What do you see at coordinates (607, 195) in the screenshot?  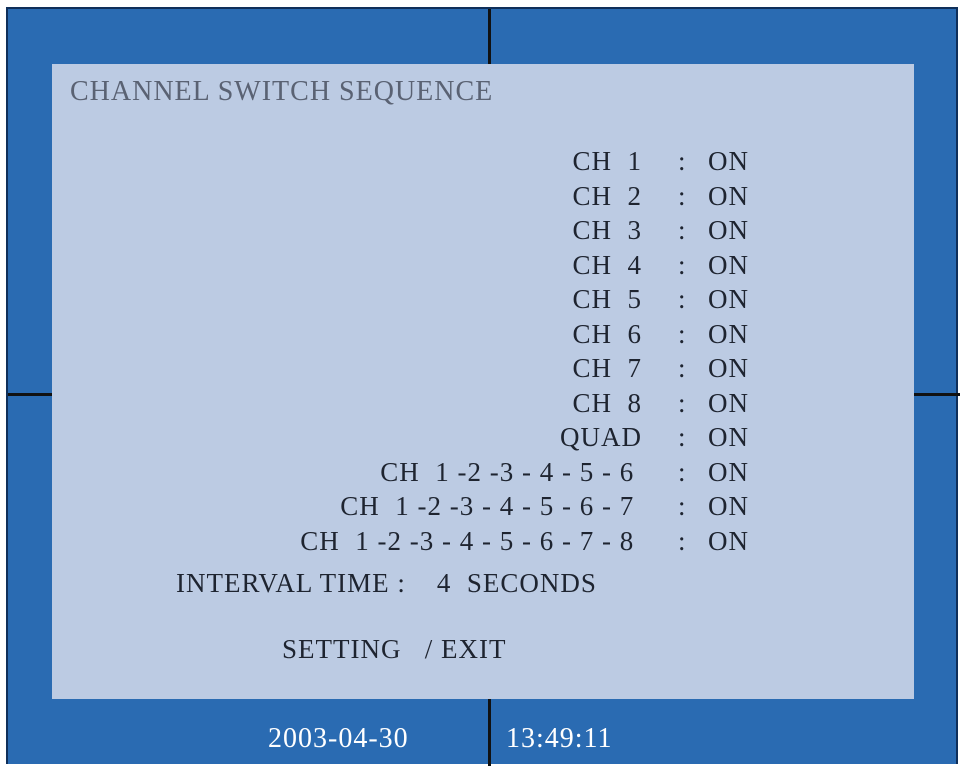 I see `channel-label: CH 2` at bounding box center [607, 195].